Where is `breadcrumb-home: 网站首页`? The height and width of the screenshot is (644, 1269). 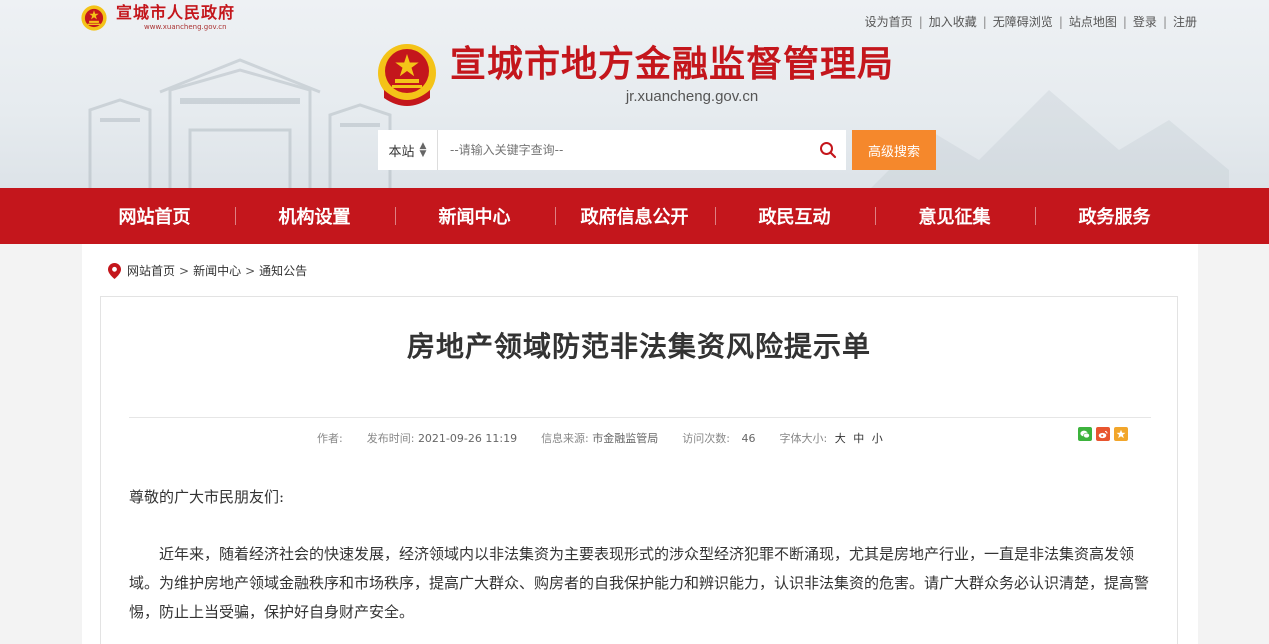
breadcrumb-home: 网站首页 is located at coordinates (151, 270).